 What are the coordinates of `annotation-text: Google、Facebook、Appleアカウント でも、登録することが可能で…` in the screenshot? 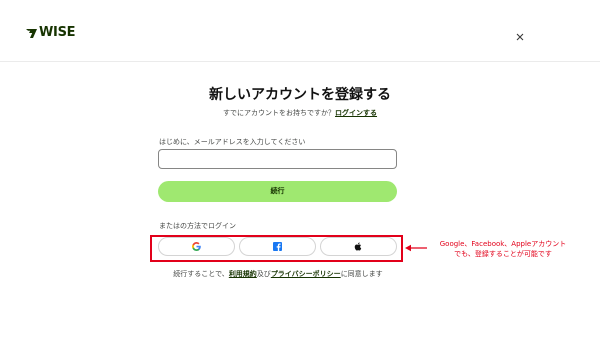 It's located at (503, 249).